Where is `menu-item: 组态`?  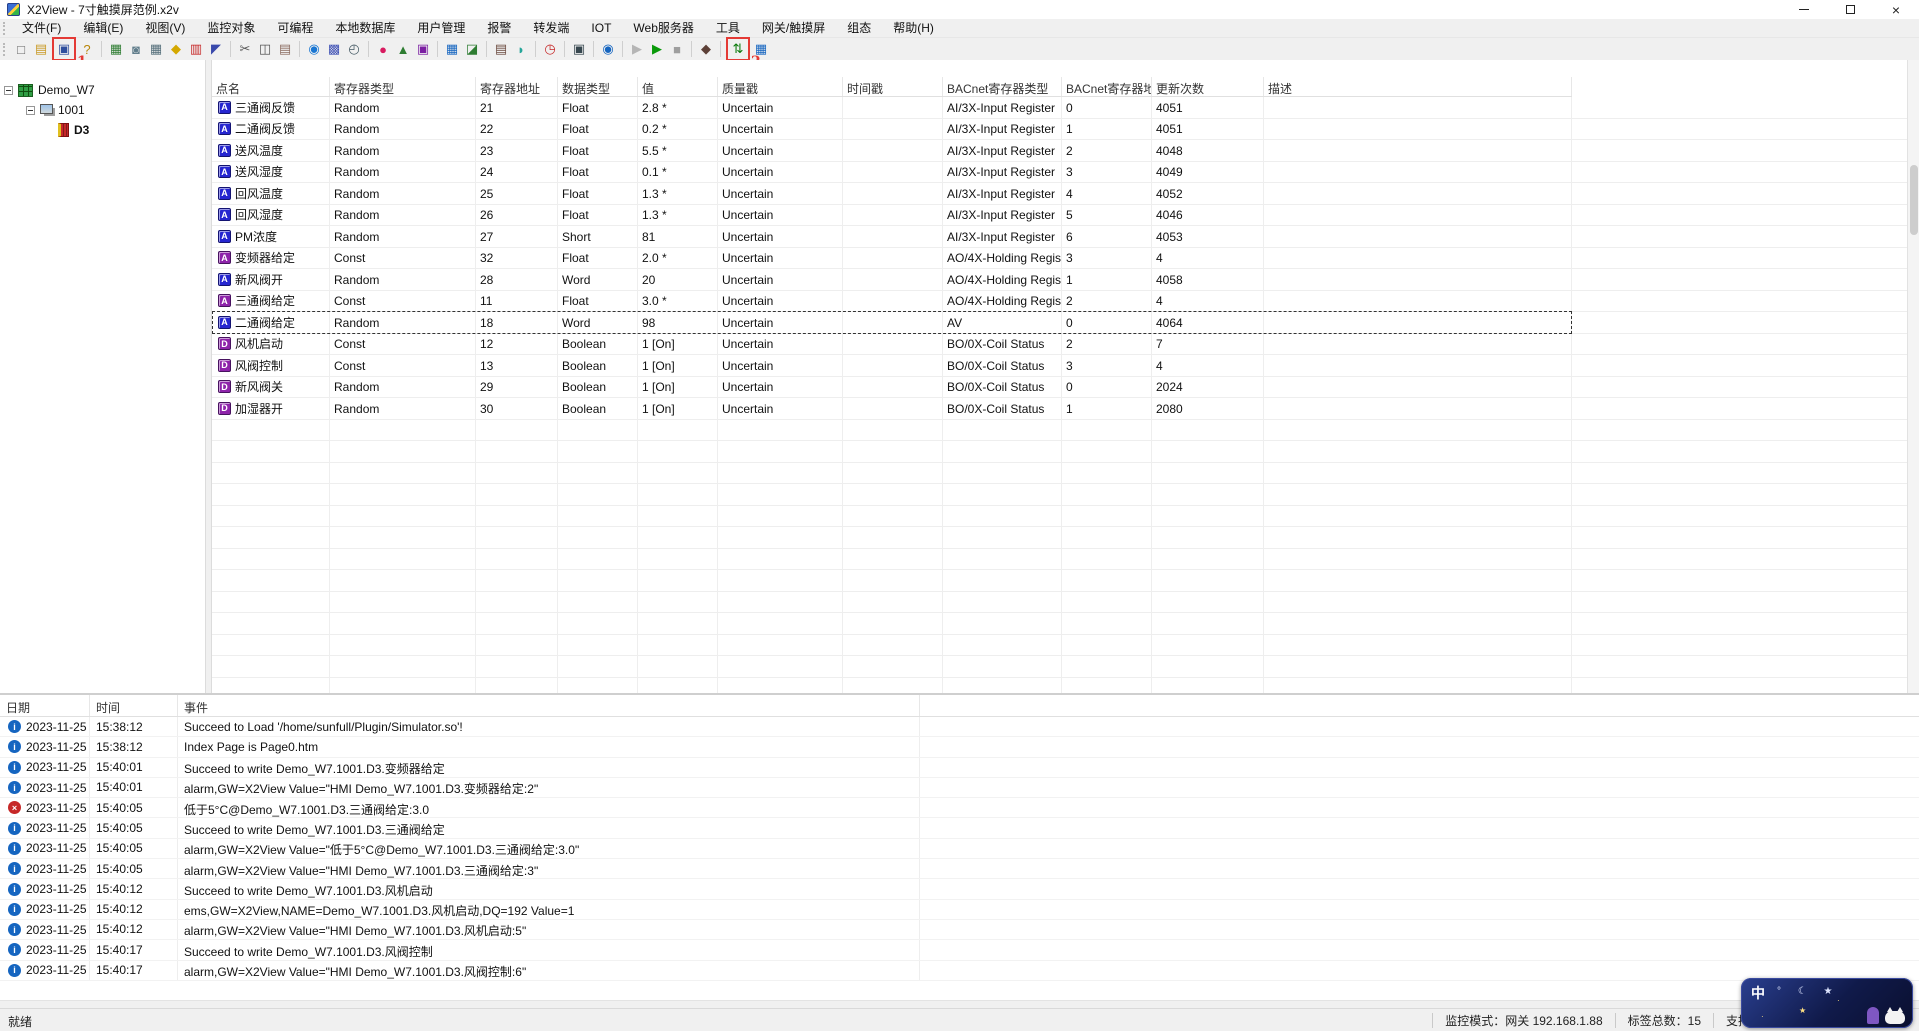
menu-item: 组态 is located at coordinates (859, 28).